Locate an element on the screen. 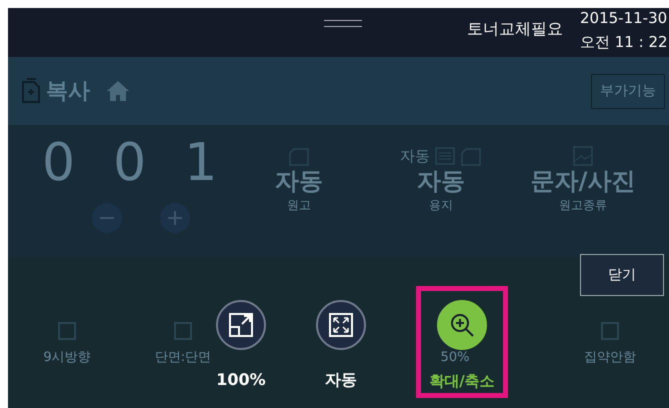 This screenshot has width=669, height=408. setting-label: 원고종류 is located at coordinates (583, 205).